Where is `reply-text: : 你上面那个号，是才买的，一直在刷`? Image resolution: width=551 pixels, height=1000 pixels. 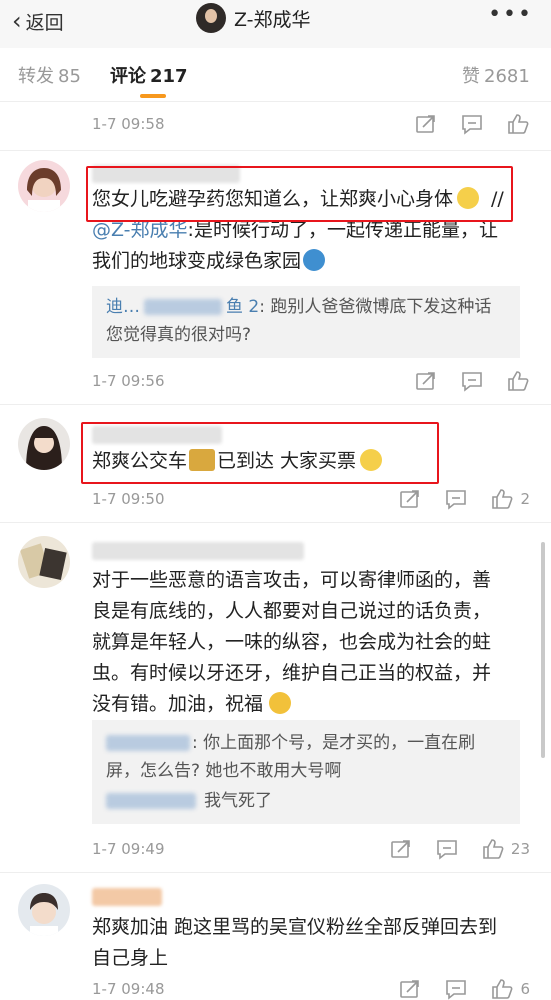
reply-text: : 你上面那个号，是才买的，一直在刷 is located at coordinates (334, 743).